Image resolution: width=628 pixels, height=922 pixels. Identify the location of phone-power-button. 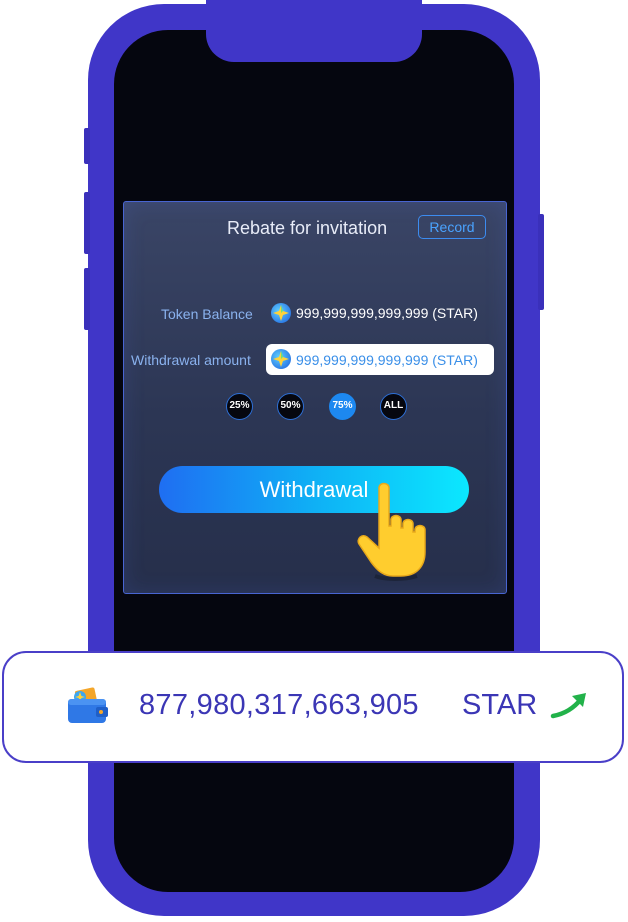
(541, 262).